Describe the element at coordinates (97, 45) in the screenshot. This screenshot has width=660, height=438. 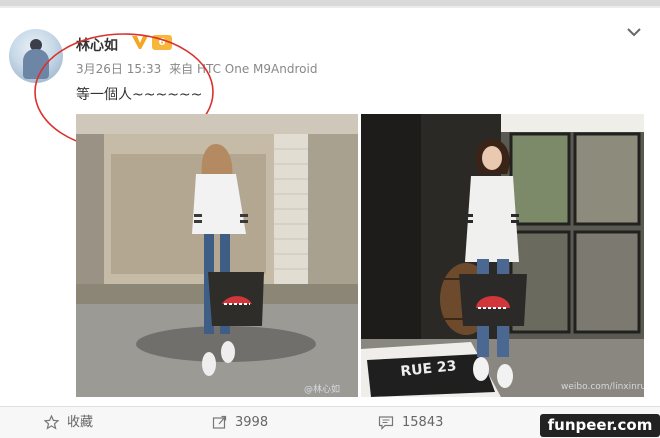
I see `username: 林心如` at that location.